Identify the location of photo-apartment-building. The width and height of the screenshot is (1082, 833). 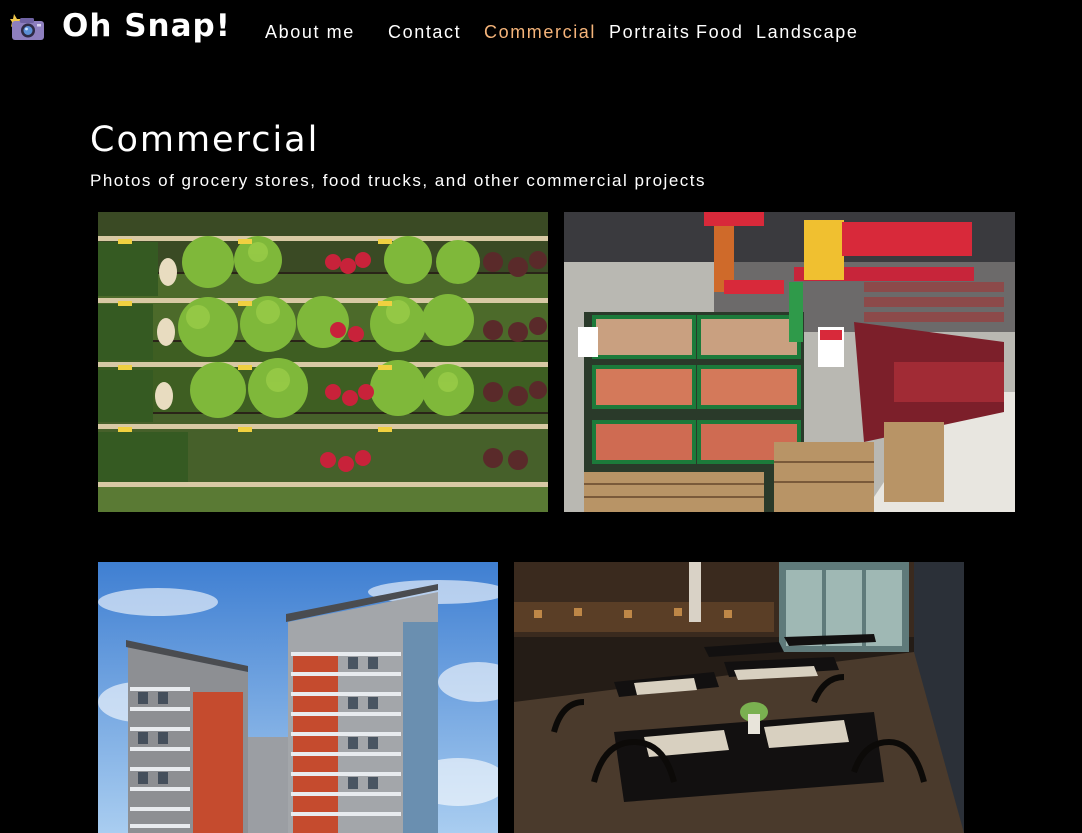
(298, 697).